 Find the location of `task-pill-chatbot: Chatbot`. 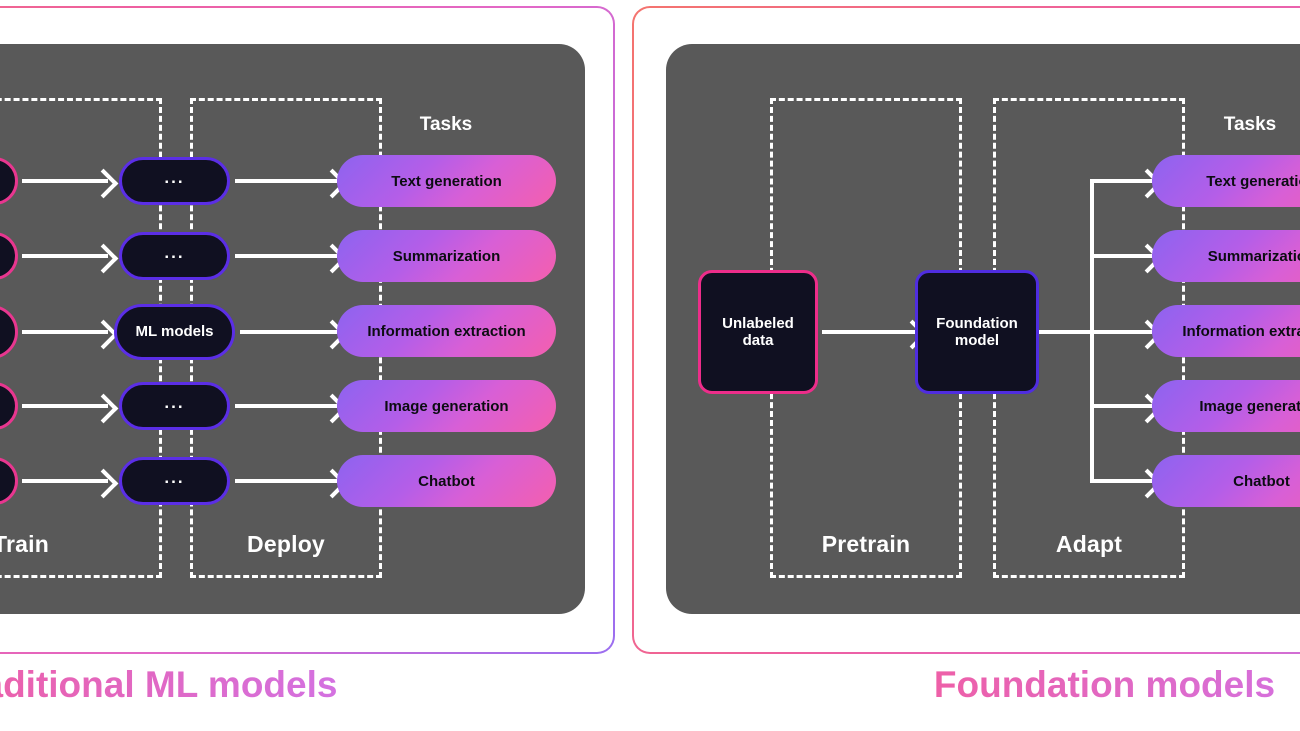

task-pill-chatbot: Chatbot is located at coordinates (446, 481).